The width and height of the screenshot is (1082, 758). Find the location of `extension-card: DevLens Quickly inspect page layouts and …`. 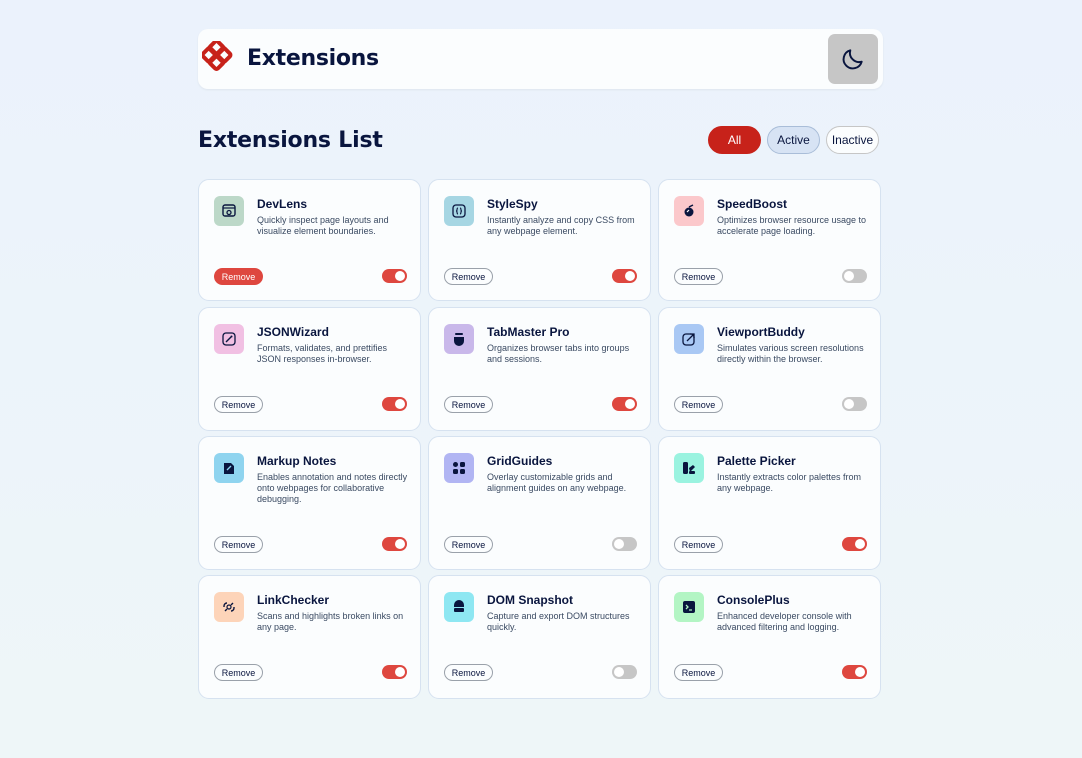

extension-card: DevLens Quickly inspect page layouts and … is located at coordinates (309, 240).